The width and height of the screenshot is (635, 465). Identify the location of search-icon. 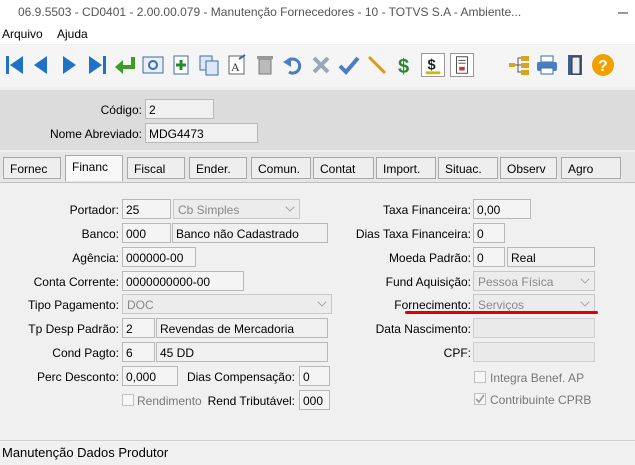
(153, 65).